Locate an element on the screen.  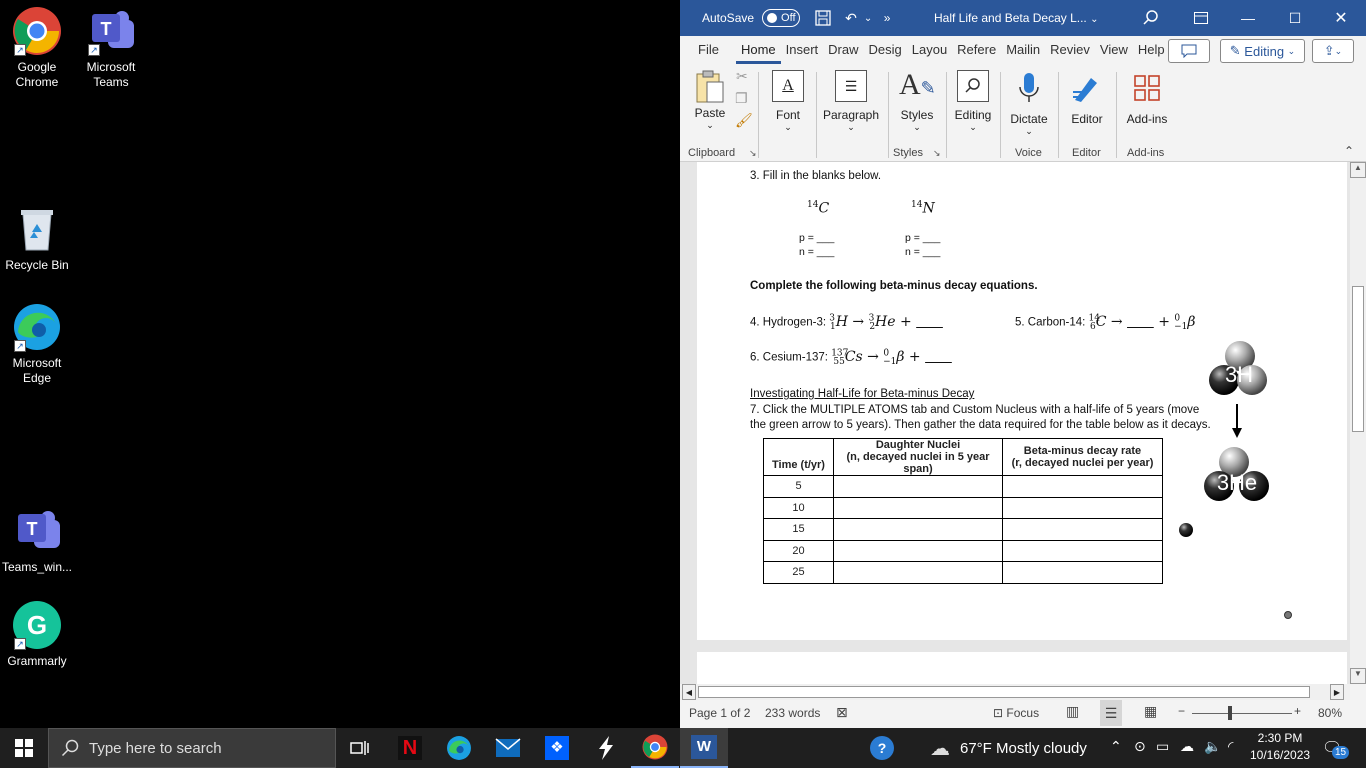
table-row: 25 is located at coordinates (963, 572).